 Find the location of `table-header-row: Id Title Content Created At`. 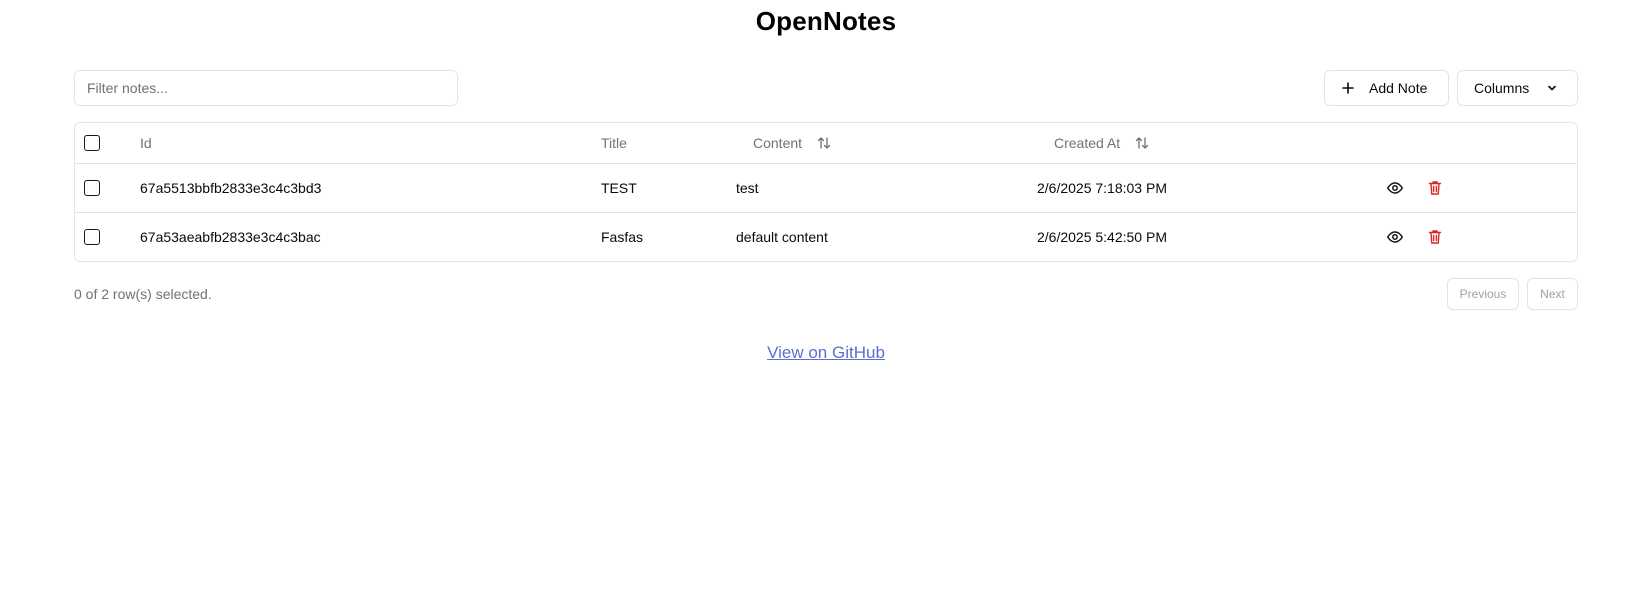

table-header-row: Id Title Content Created At is located at coordinates (826, 143).